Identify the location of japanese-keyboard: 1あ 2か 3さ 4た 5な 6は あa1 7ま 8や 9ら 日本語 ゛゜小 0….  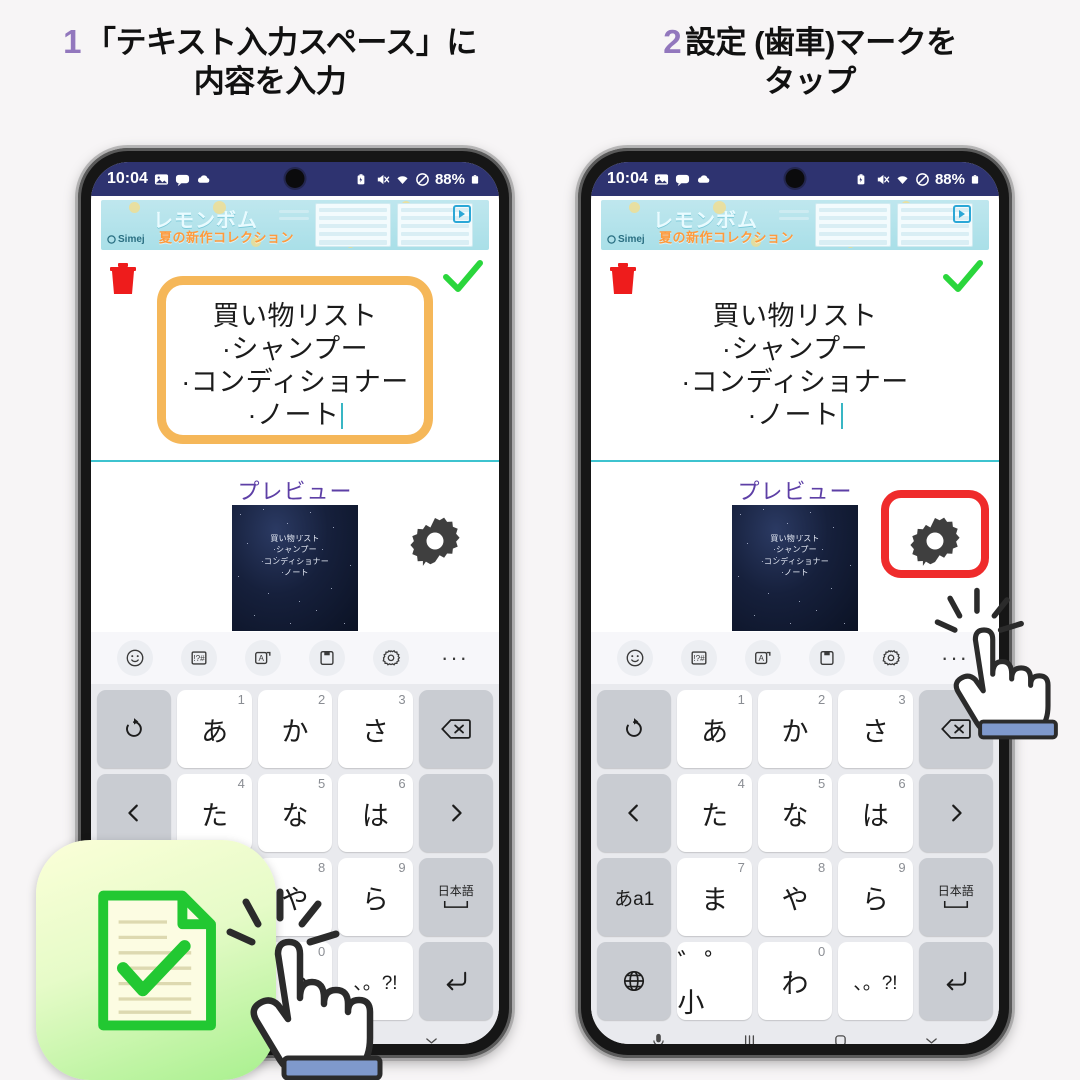
(795, 852).